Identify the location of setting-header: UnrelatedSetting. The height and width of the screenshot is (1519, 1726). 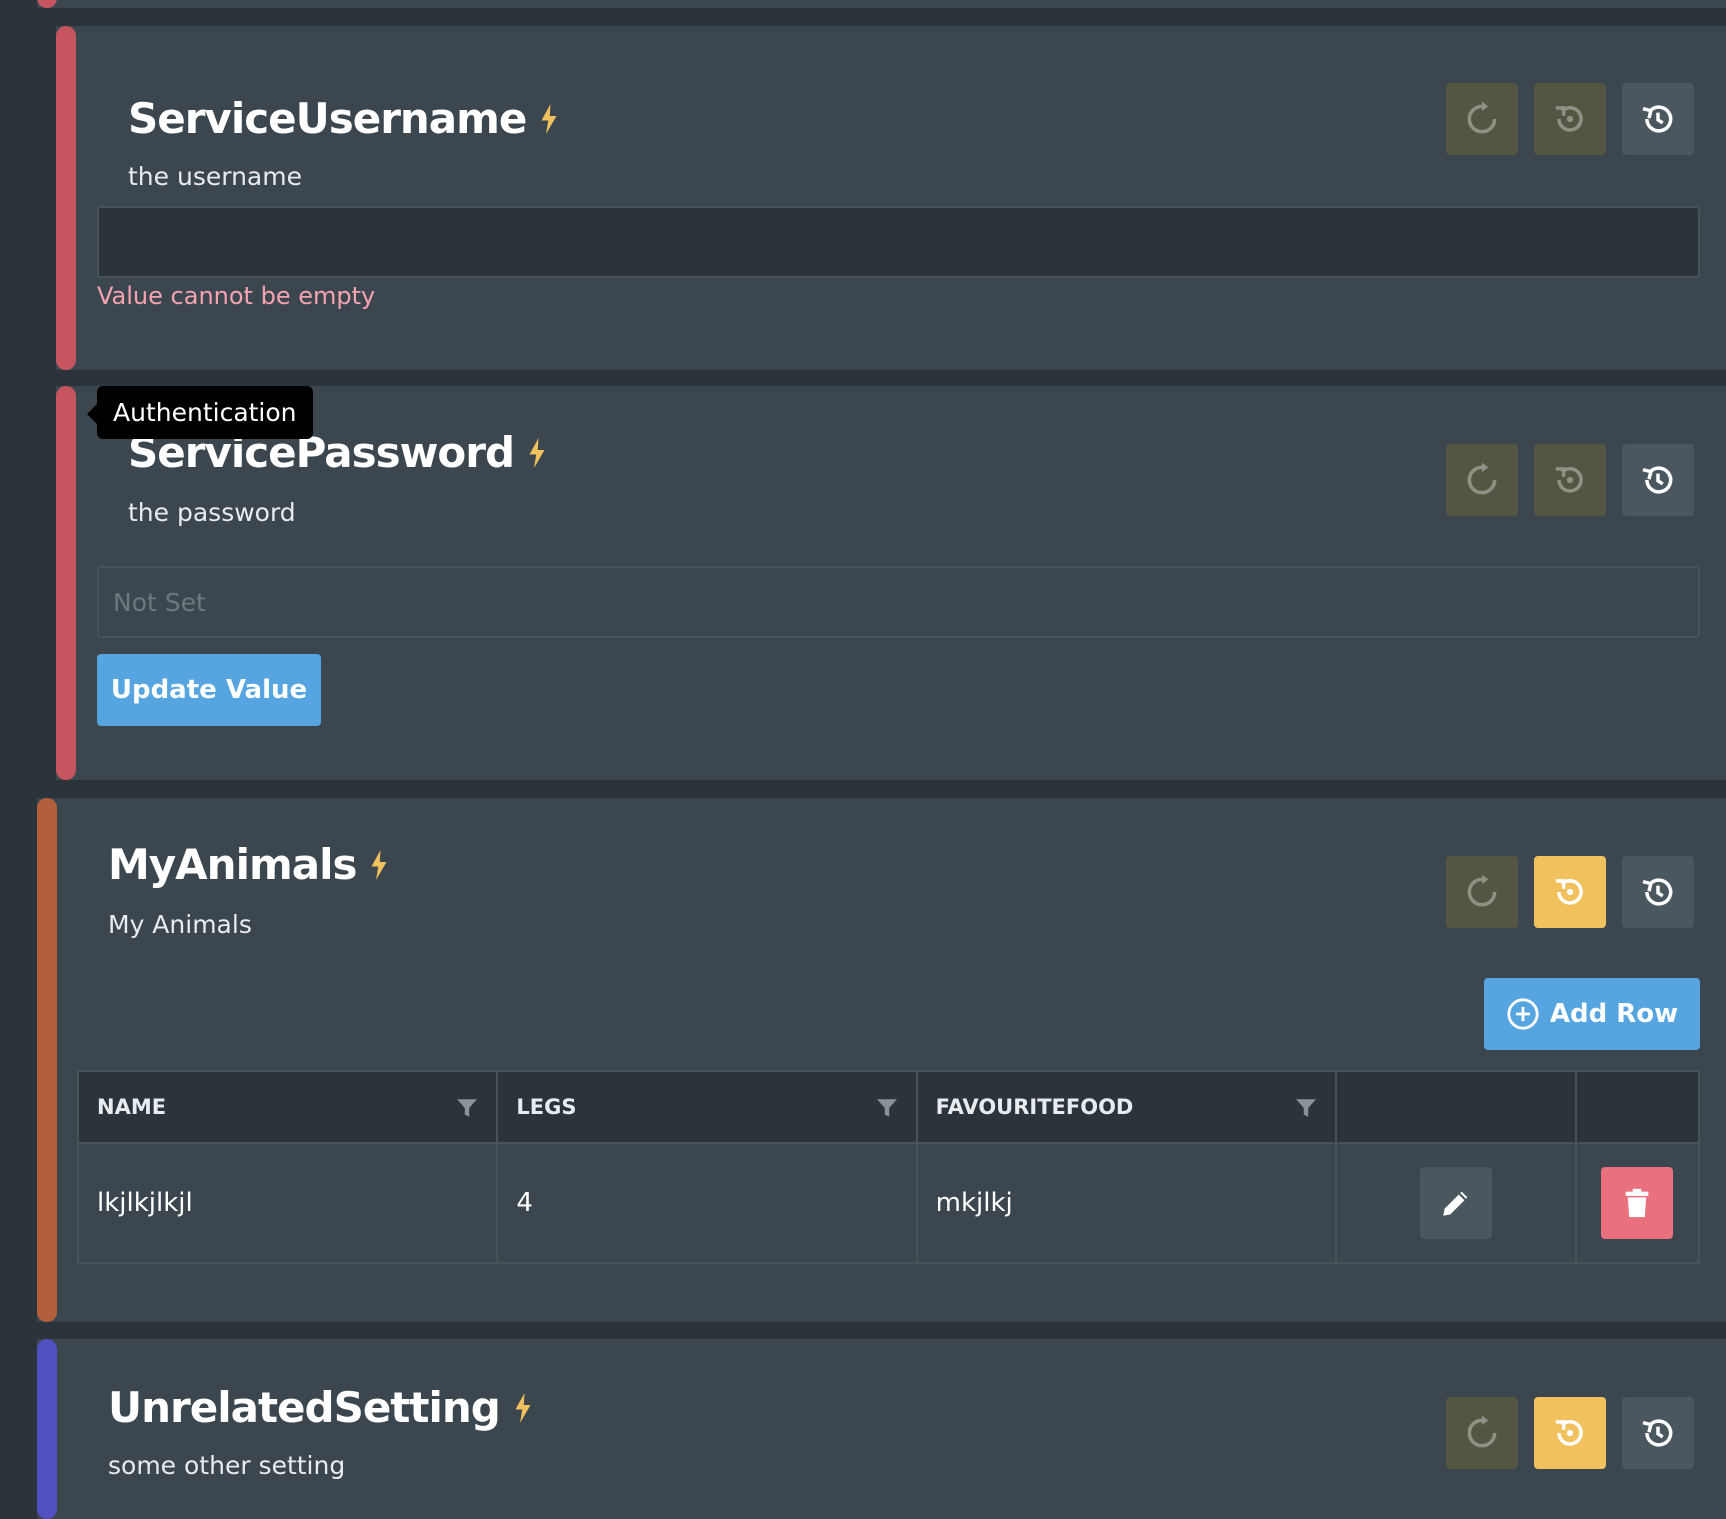
(320, 1407).